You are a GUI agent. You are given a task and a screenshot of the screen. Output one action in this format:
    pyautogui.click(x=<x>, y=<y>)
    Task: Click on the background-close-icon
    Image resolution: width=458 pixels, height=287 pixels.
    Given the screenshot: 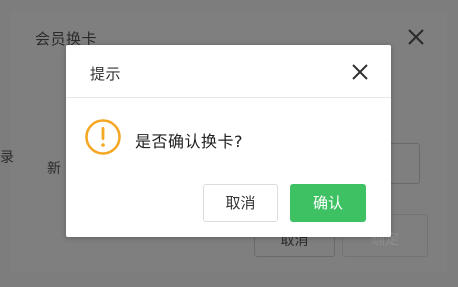 What is the action you would take?
    pyautogui.click(x=416, y=37)
    